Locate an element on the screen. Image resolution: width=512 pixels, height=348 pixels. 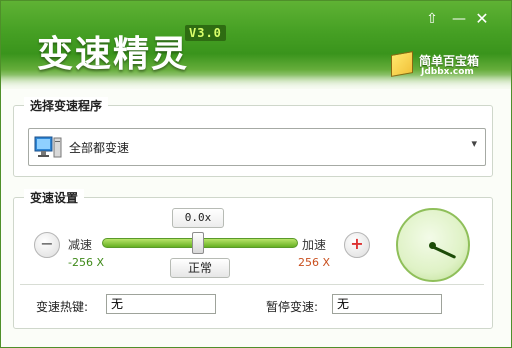
speed-slider-thumb is located at coordinates (198, 243).